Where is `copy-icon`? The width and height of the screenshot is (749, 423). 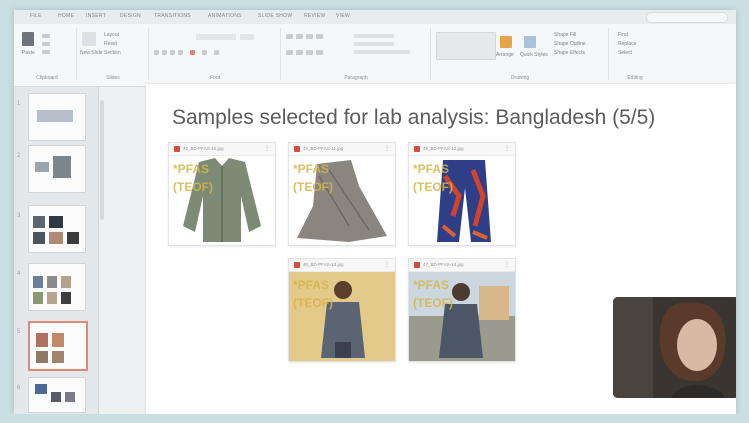
copy-icon is located at coordinates (46, 44).